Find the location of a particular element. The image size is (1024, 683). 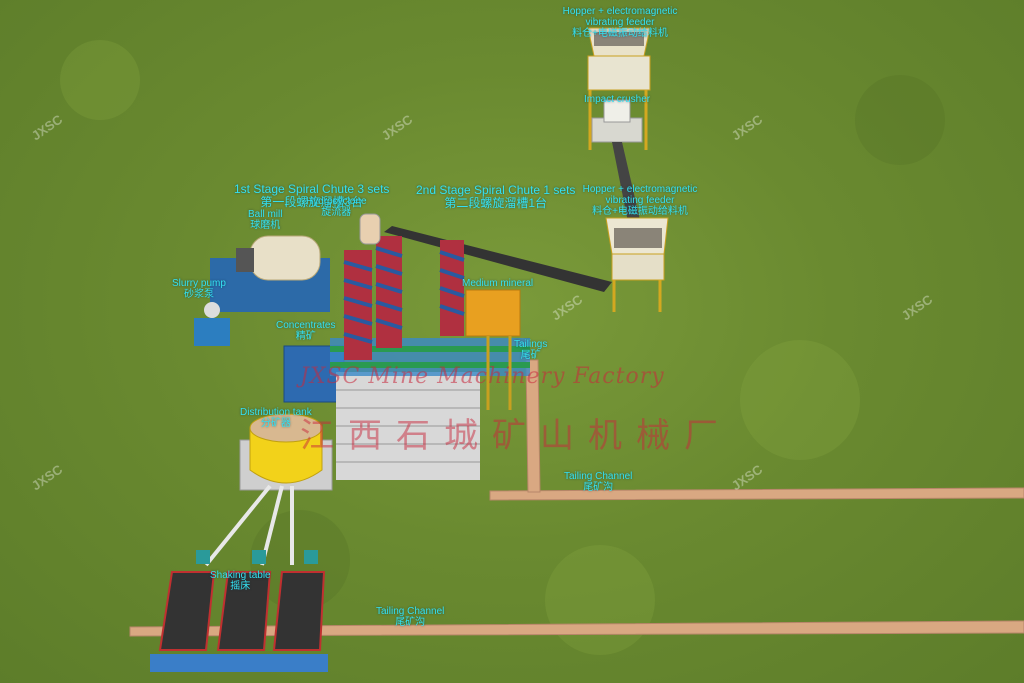

label-slurry-pump: Slurry pump 砂浆泵 is located at coordinates (199, 289).